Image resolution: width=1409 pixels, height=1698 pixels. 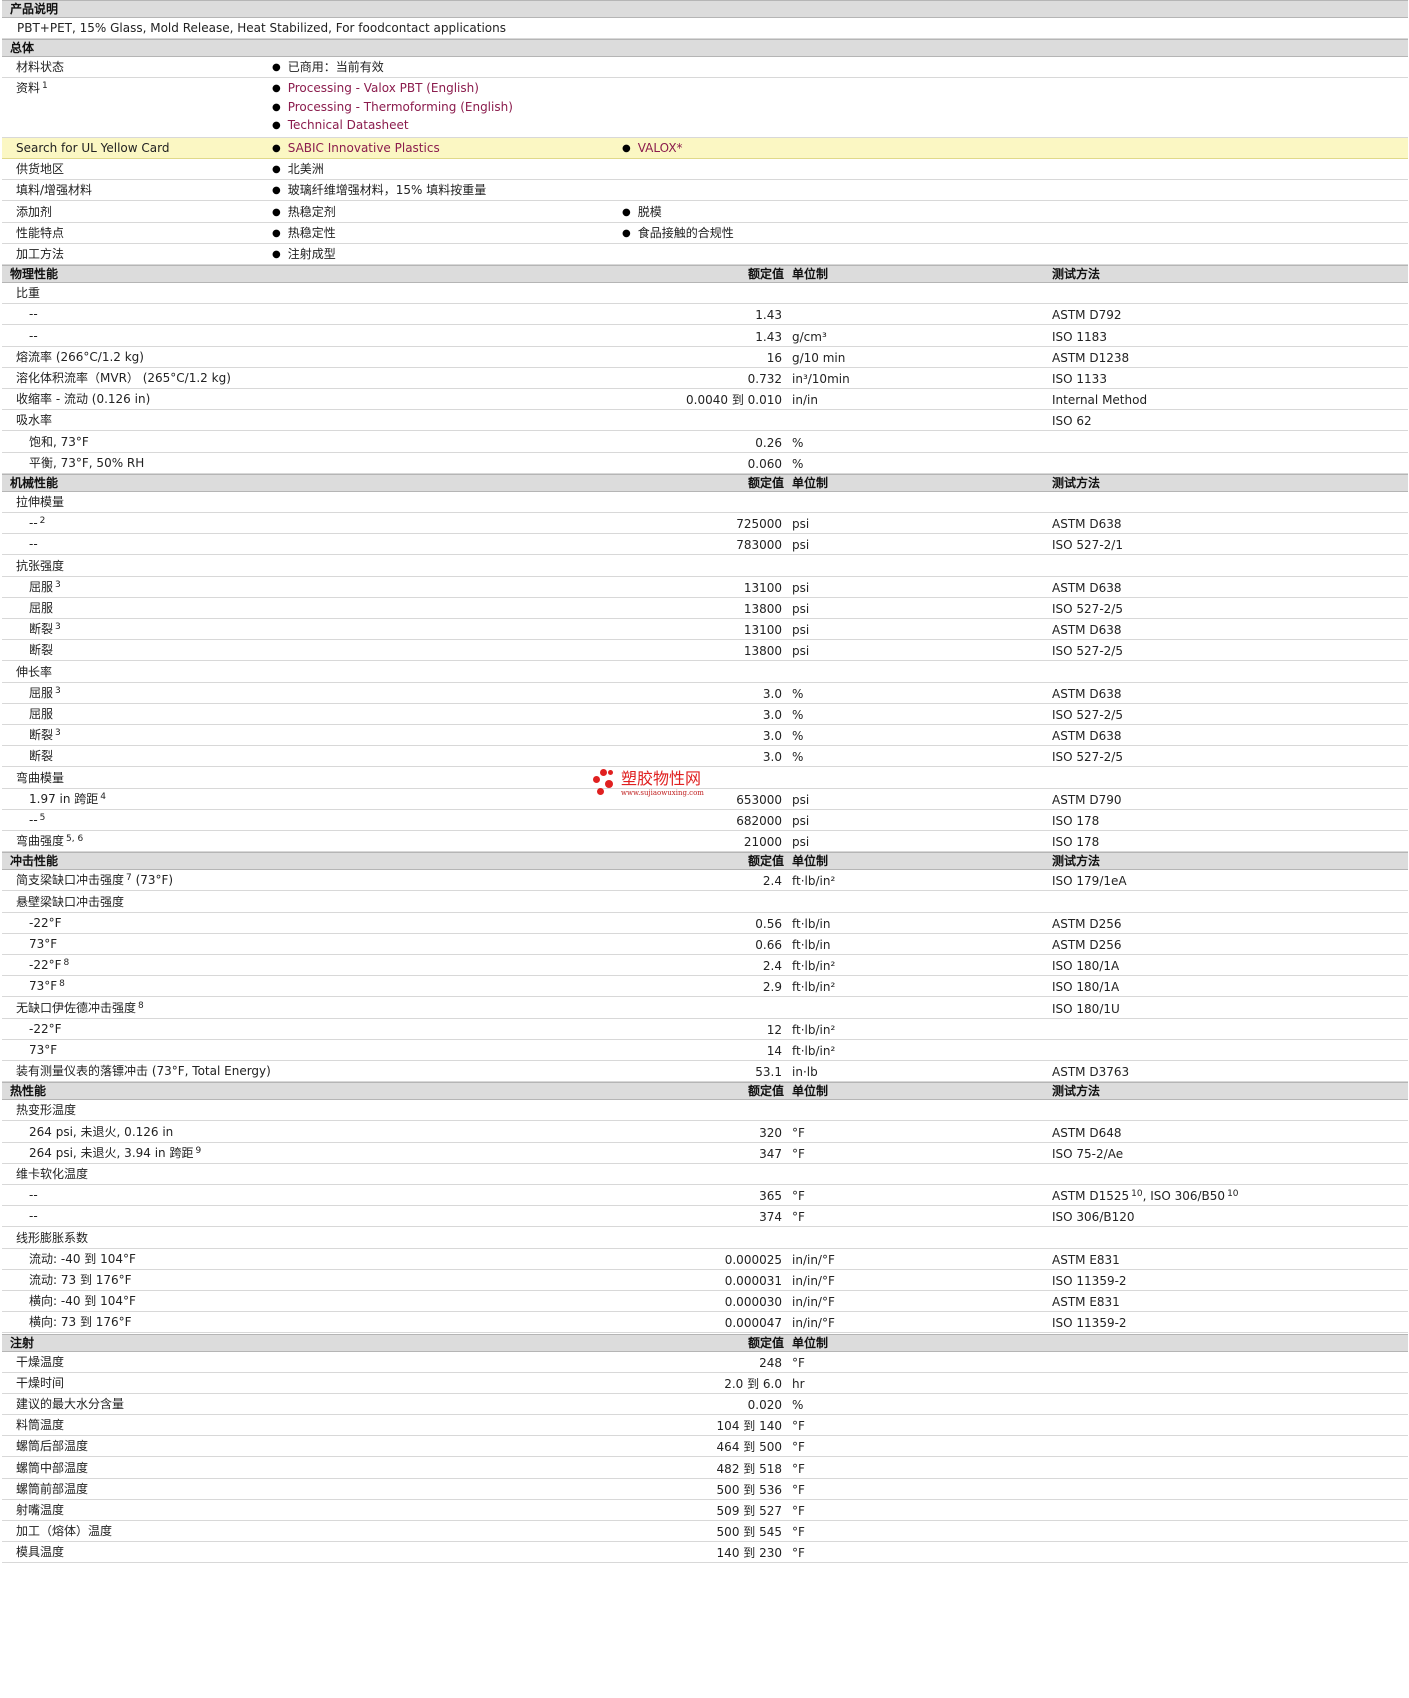 I want to click on property-value: 12, so click(x=774, y=1029).